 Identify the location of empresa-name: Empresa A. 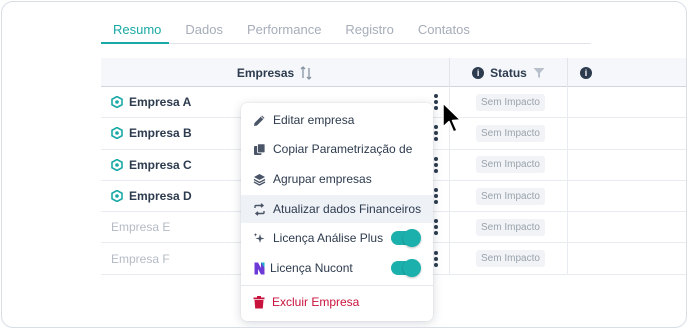
(160, 102).